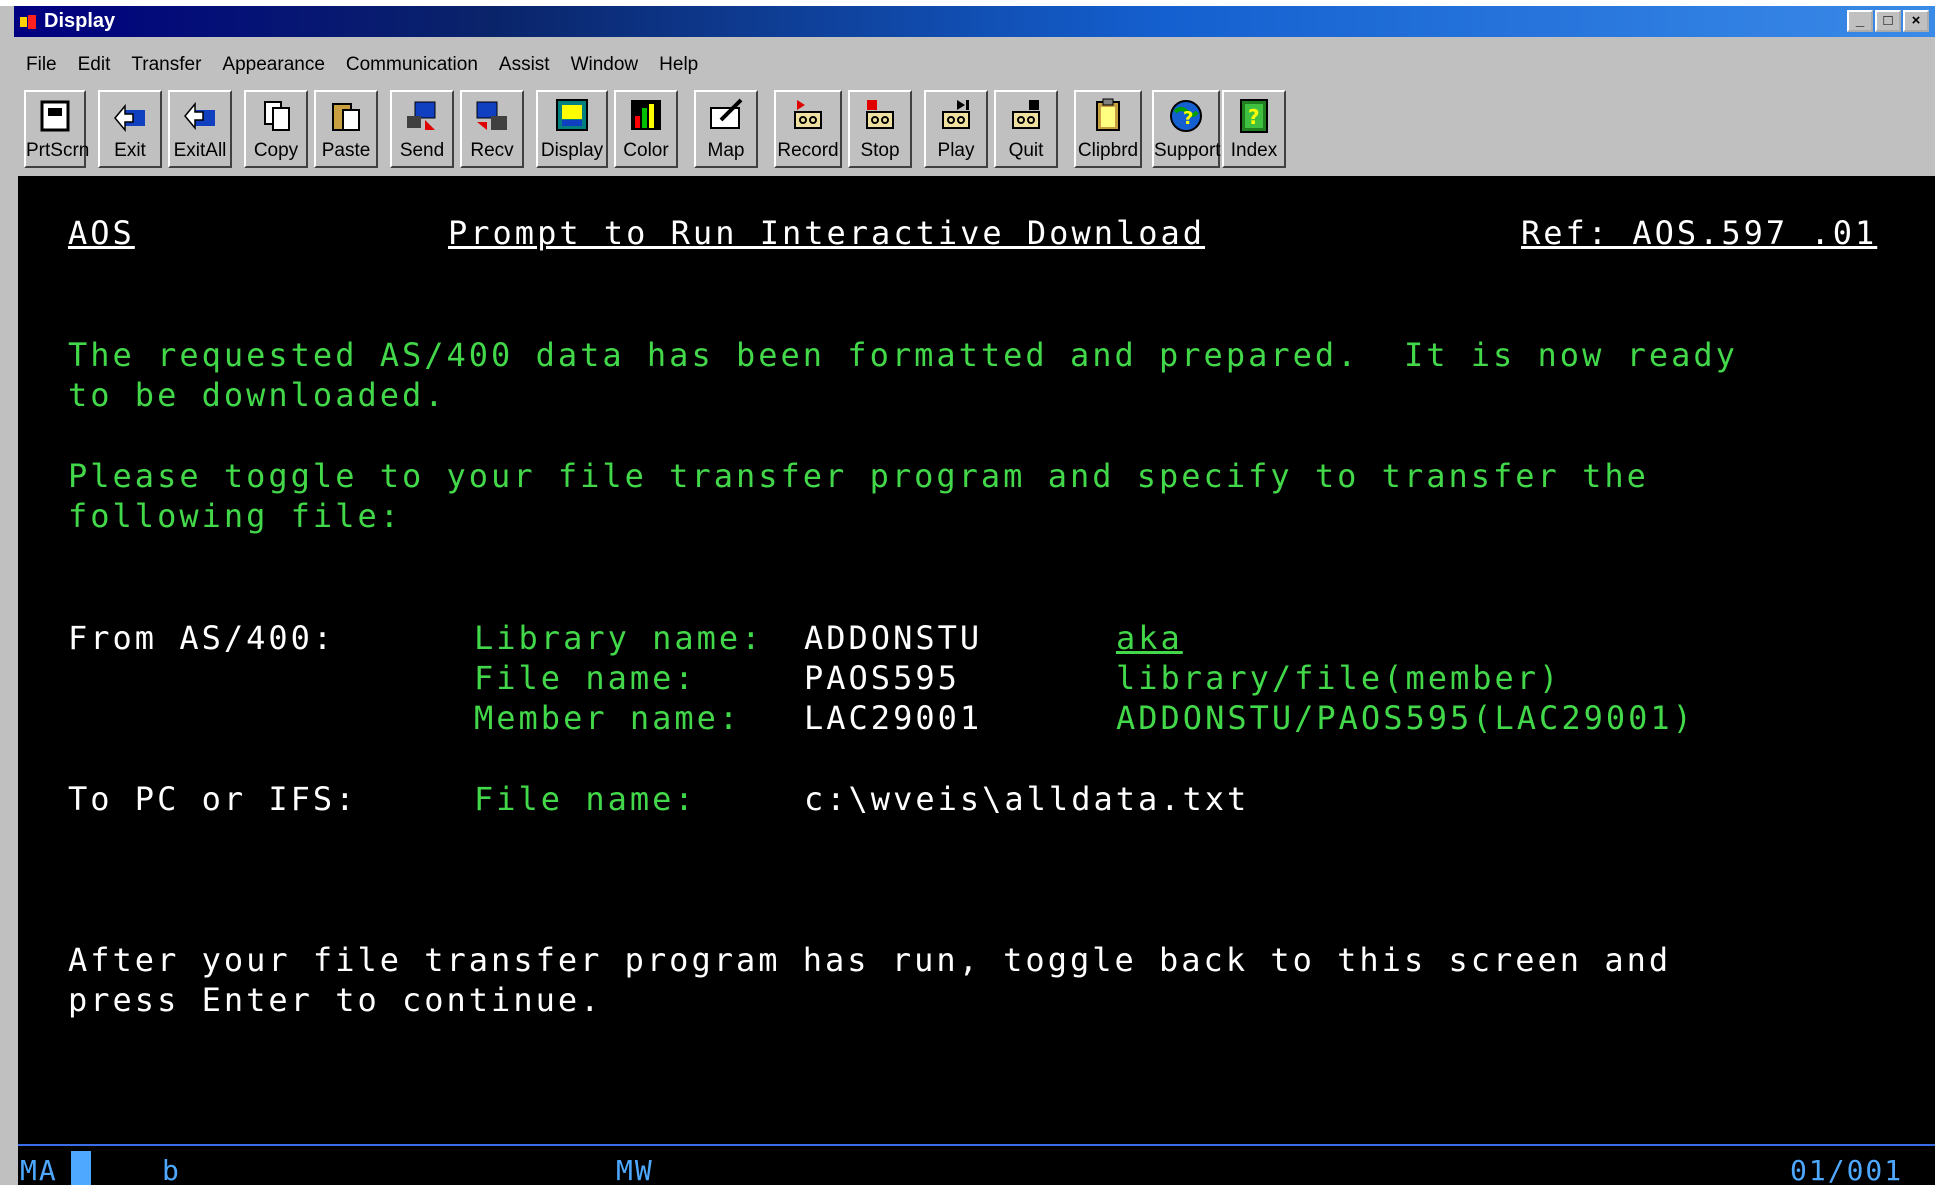 This screenshot has height=1187, width=1935. I want to click on menu-window: Window, so click(603, 65).